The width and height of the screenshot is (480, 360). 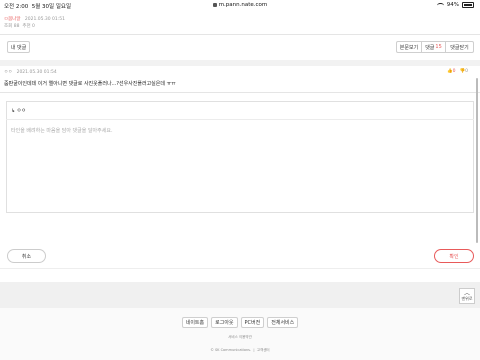 What do you see at coordinates (477, 160) in the screenshot?
I see `scrollbar` at bounding box center [477, 160].